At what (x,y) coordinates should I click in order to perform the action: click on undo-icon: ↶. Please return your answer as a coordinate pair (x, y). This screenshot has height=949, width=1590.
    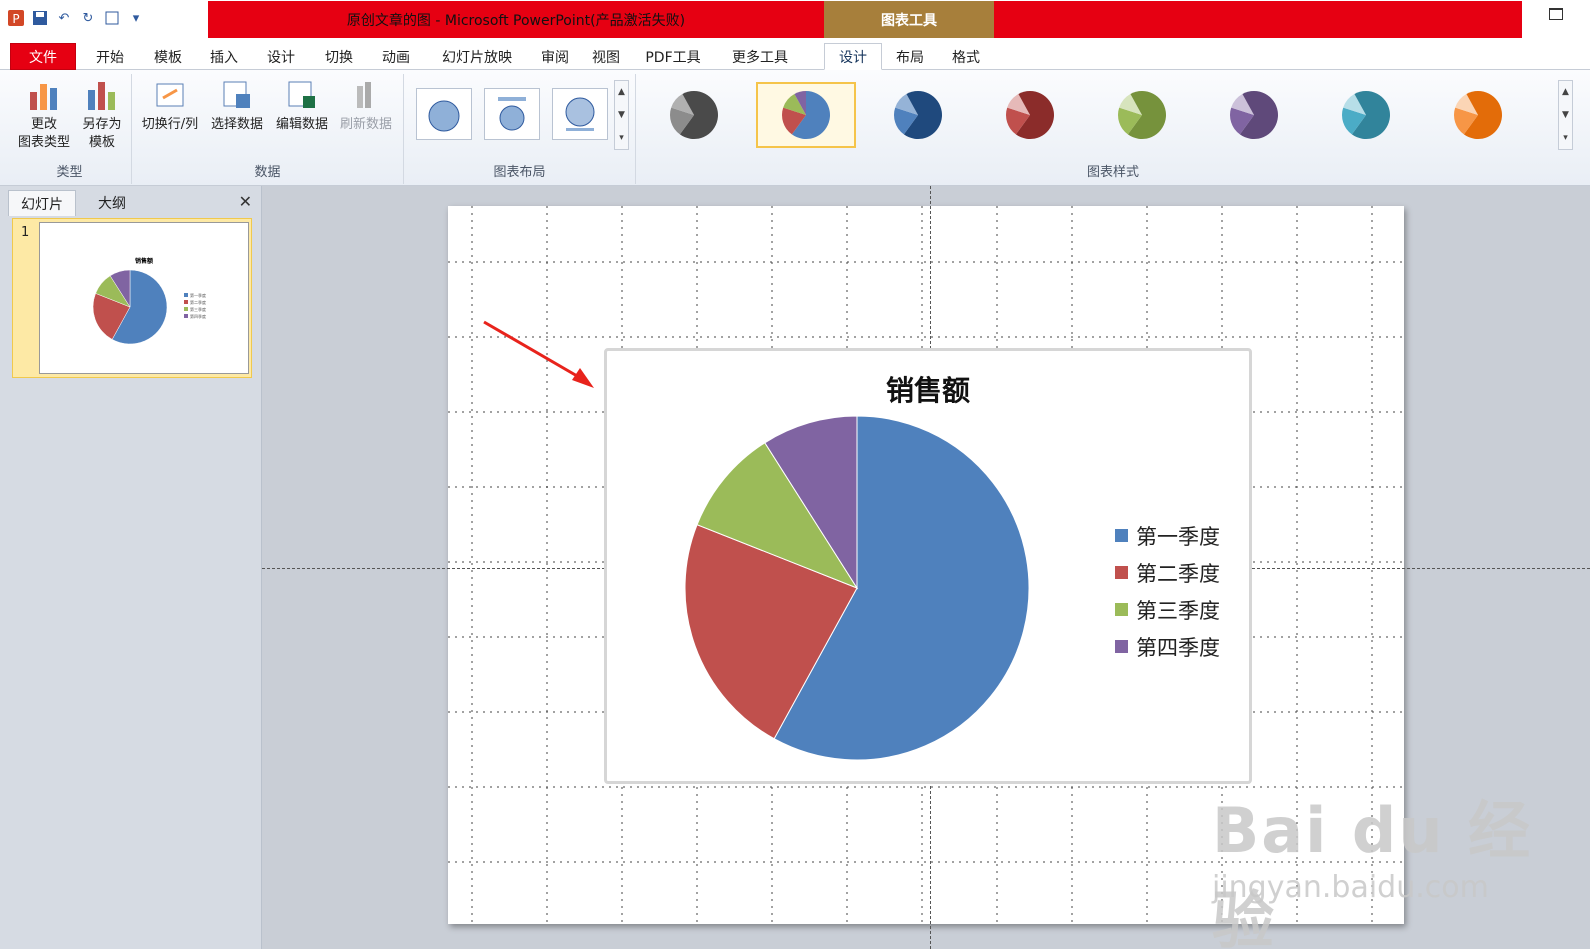
    Looking at the image, I should click on (64, 18).